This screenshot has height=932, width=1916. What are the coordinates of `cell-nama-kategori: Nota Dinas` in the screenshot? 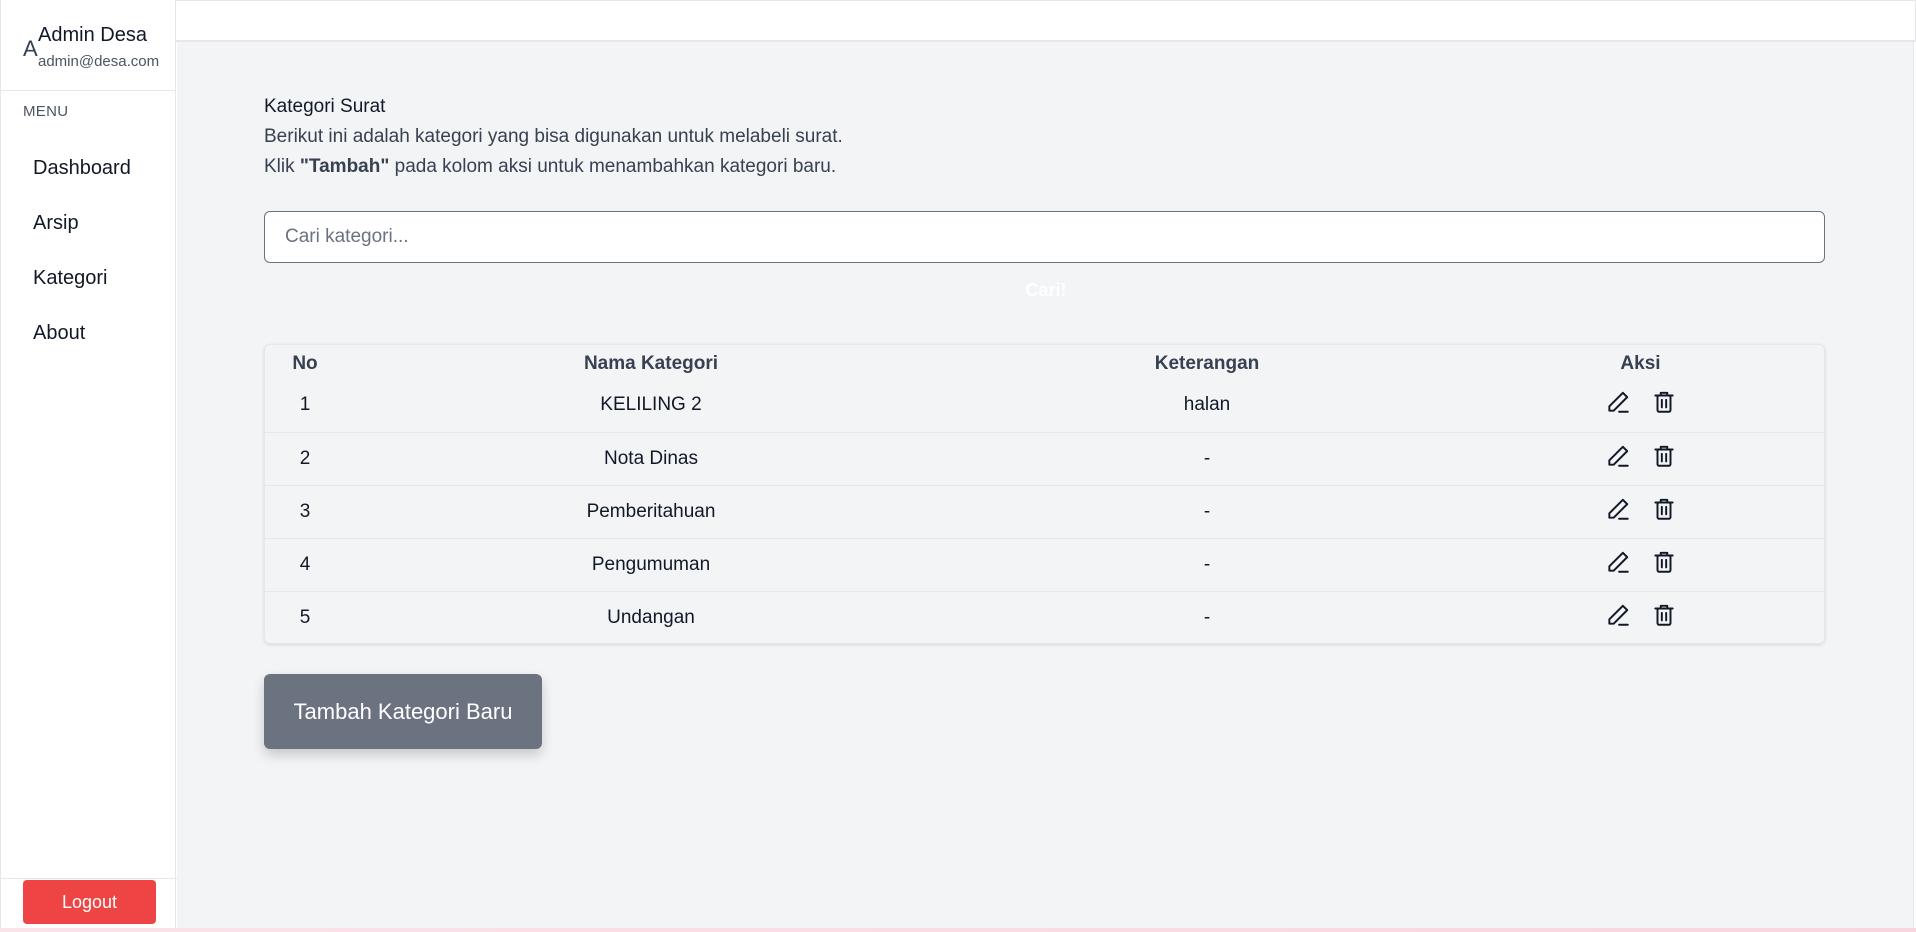 It's located at (651, 459).